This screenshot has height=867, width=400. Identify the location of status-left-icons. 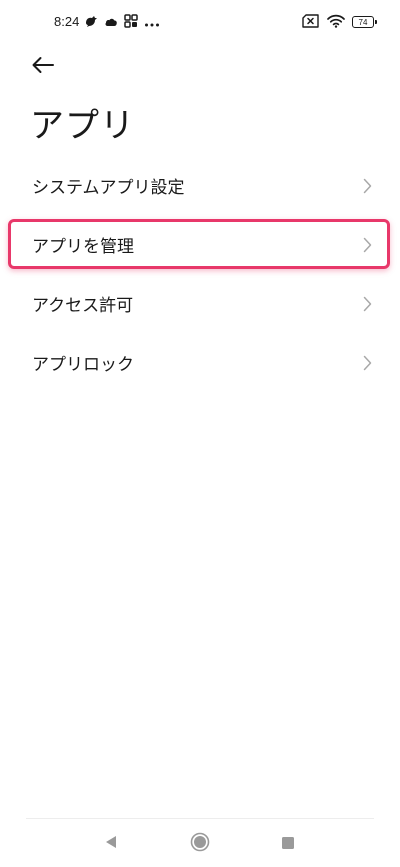
(122, 22).